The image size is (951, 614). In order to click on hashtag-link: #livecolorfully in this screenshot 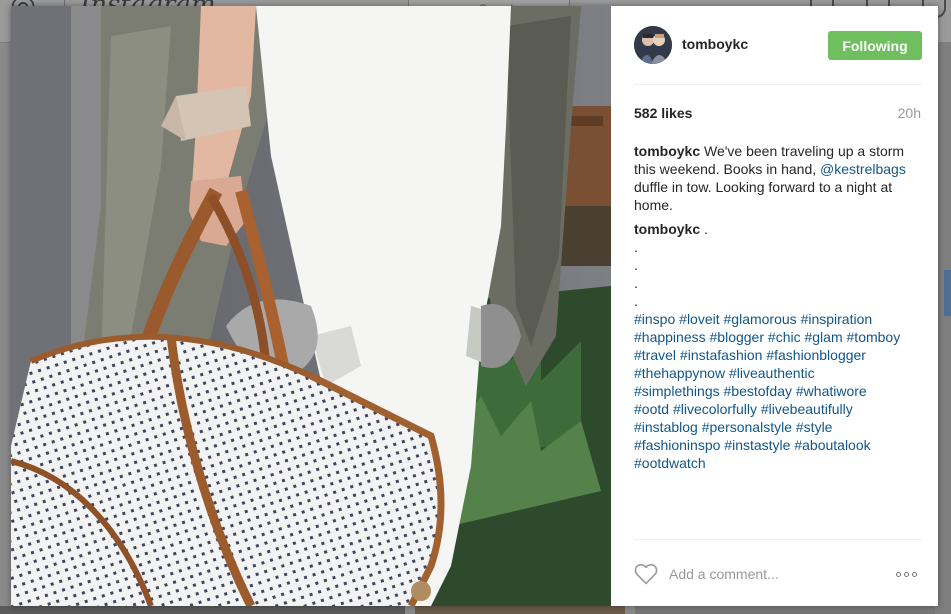, I will do `click(715, 409)`.